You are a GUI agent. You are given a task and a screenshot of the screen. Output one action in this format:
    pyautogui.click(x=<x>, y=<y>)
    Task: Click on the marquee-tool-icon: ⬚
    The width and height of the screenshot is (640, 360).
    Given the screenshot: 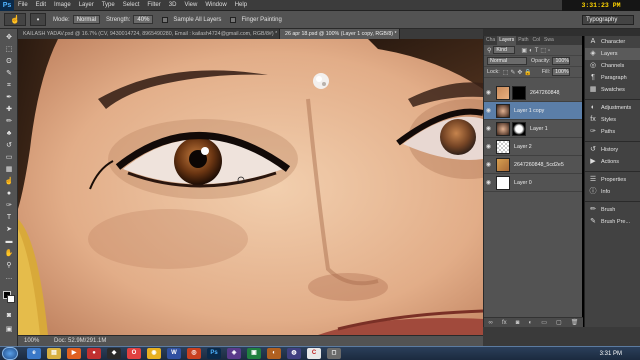 What is the action you would take?
    pyautogui.click(x=9, y=49)
    